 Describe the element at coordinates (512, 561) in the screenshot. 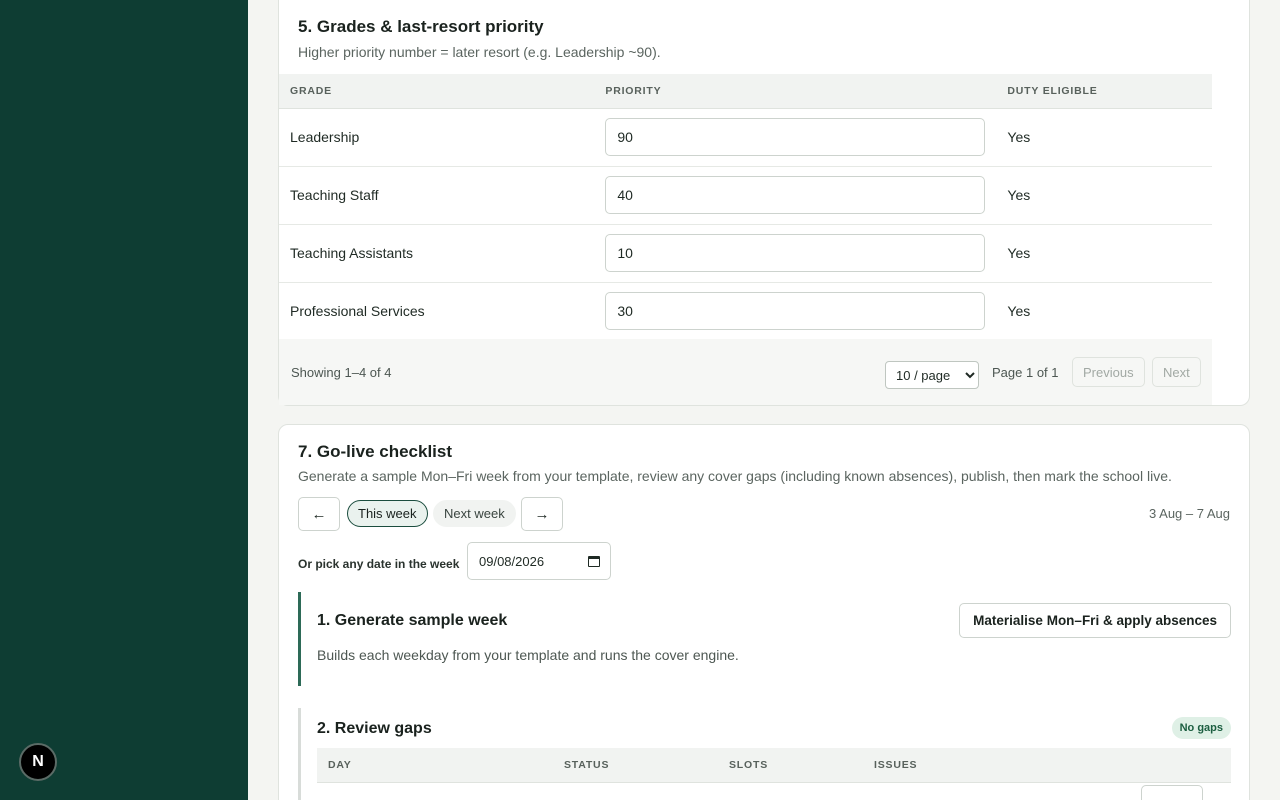

I see `date-value: 09/08/2026` at that location.